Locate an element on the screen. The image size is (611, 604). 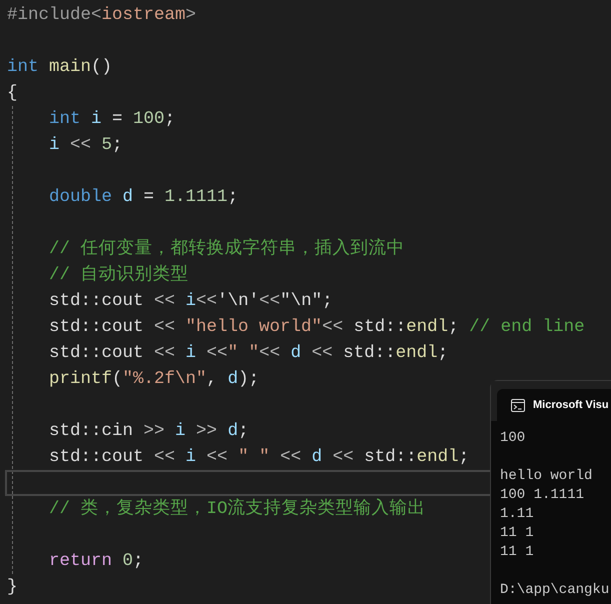
code-line: std::cout << "hello world"<< std::endl; // end line is located at coordinates (317, 327).